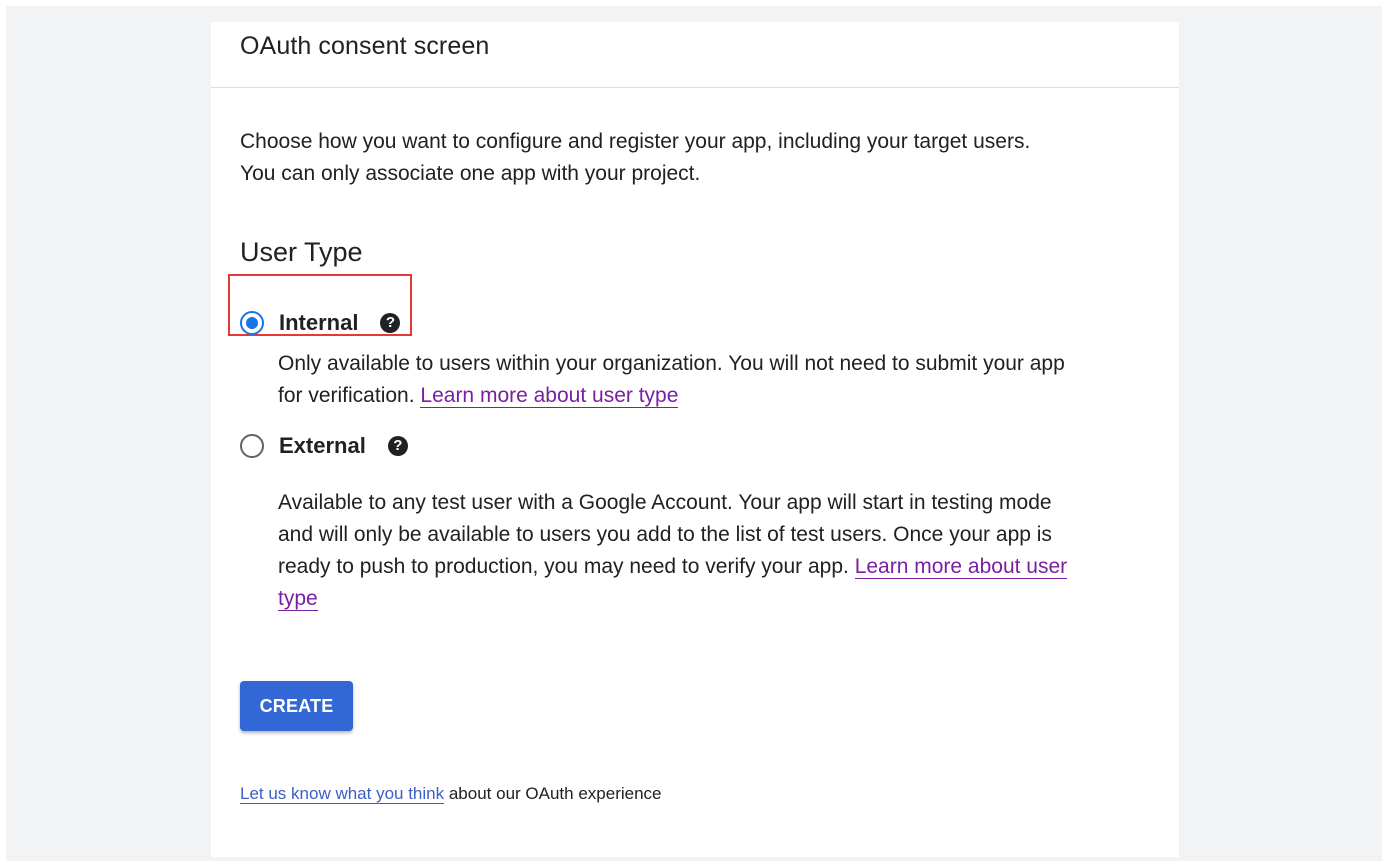 The height and width of the screenshot is (867, 1388). I want to click on feedback-link: Let us know what you think, so click(342, 794).